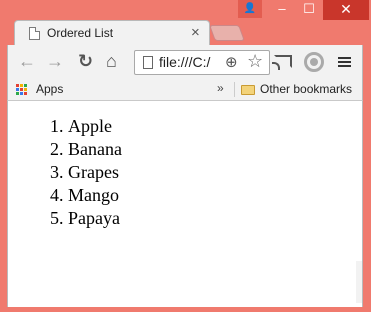 The height and width of the screenshot is (312, 371). I want to click on bookmarks-overflow-button: », so click(220, 88).